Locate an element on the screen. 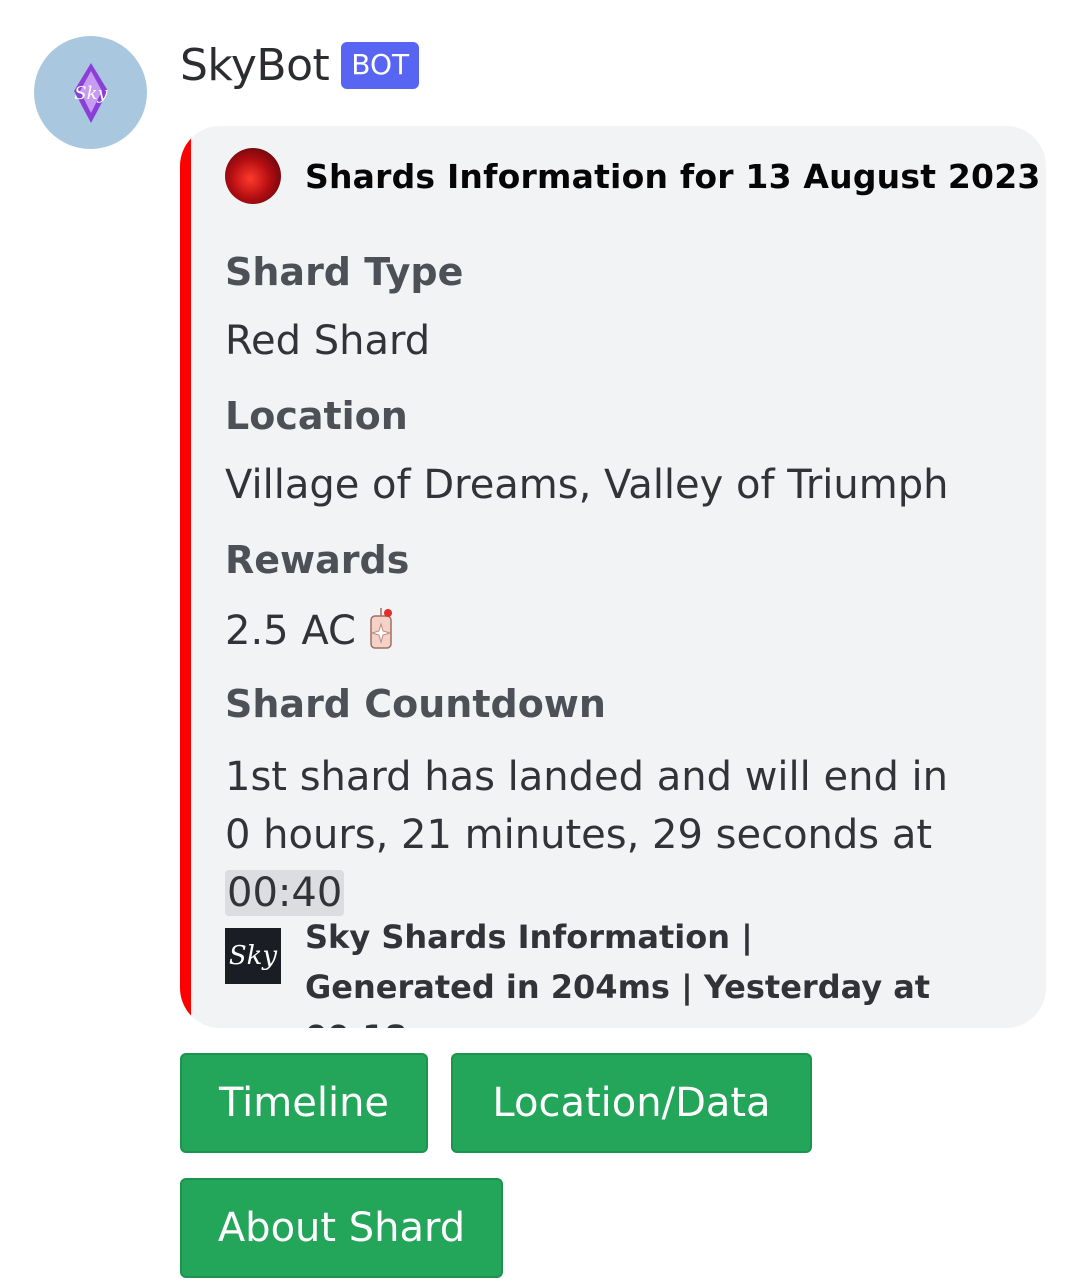 Image resolution: width=1080 pixels, height=1282 pixels. embed-author: Shards Information for 13 August 2023 is located at coordinates (633, 176).